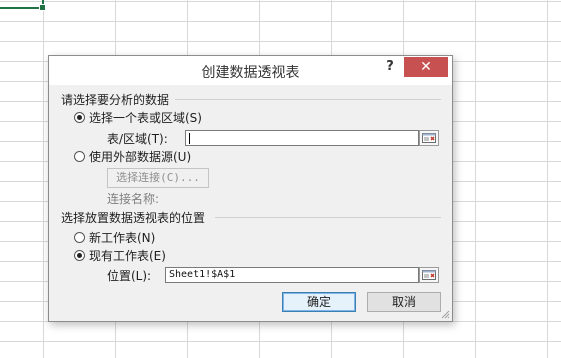  What do you see at coordinates (426, 67) in the screenshot?
I see `close-icon: ✕` at bounding box center [426, 67].